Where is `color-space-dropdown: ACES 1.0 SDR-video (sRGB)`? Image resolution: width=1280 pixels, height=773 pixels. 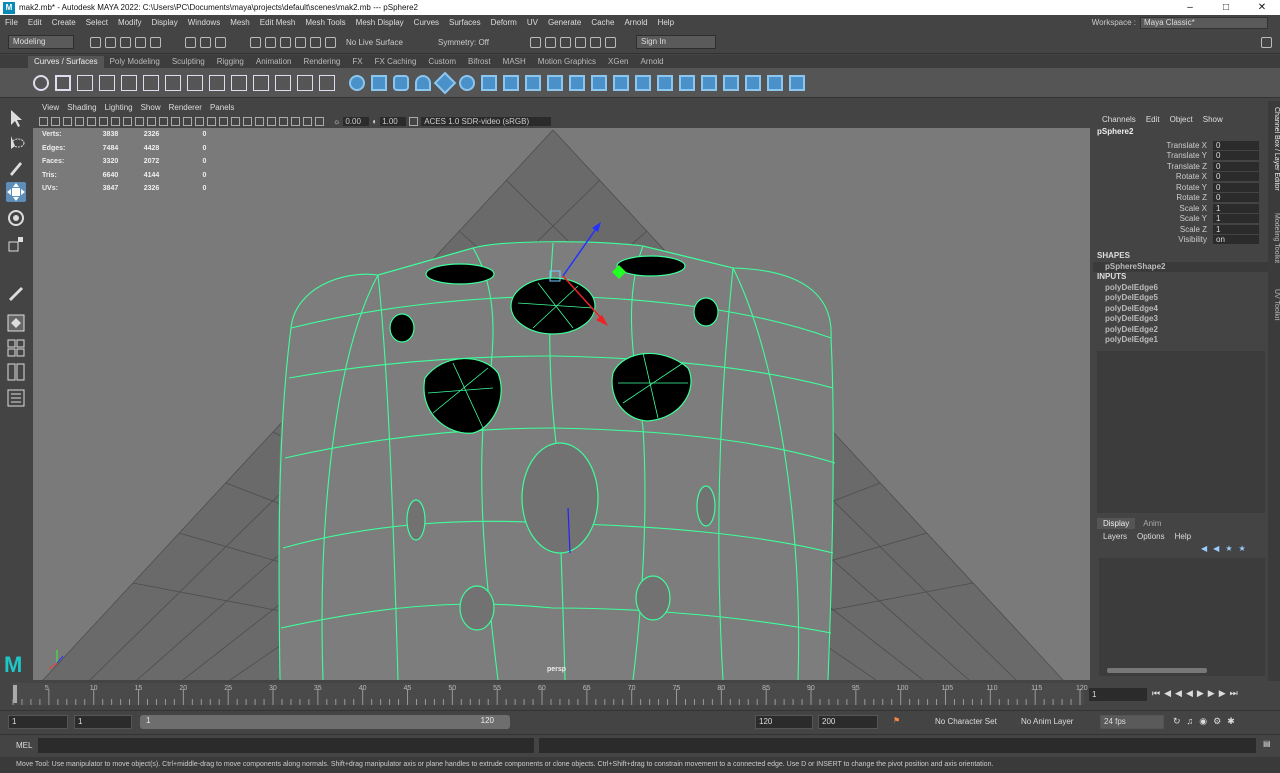
color-space-dropdown: ACES 1.0 SDR-video (sRGB) is located at coordinates (486, 121).